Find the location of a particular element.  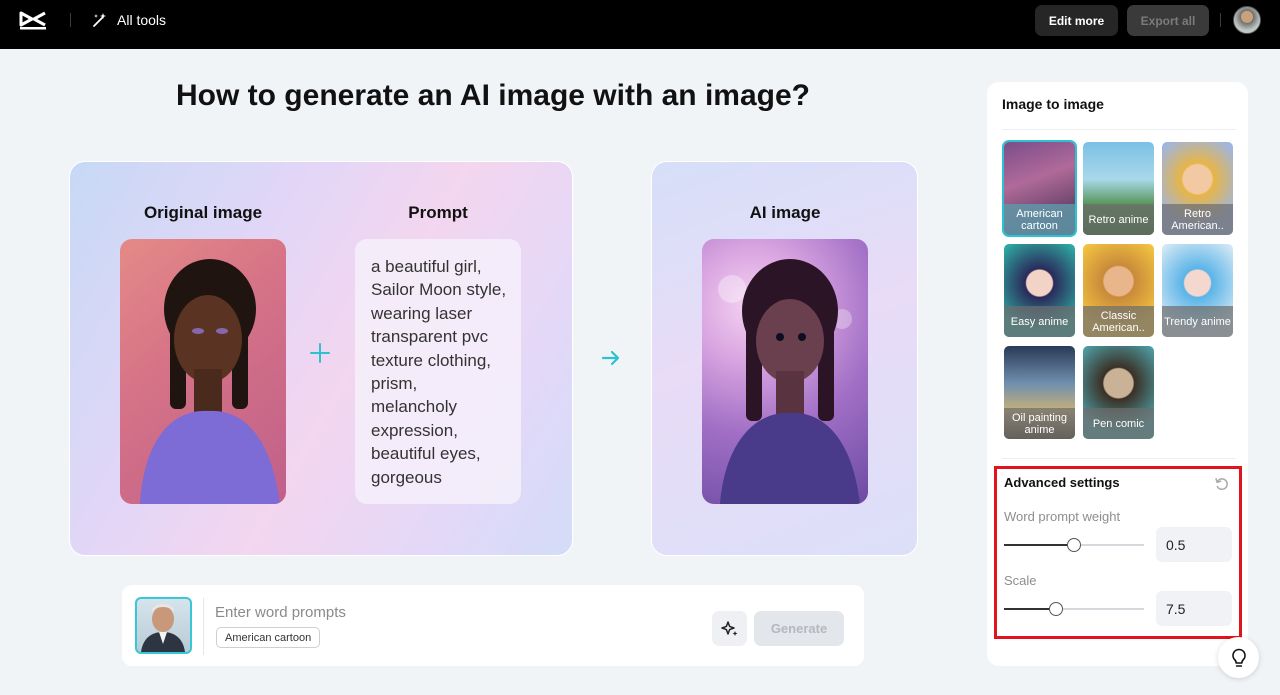

all-tools-label: All tools is located at coordinates (142, 20).